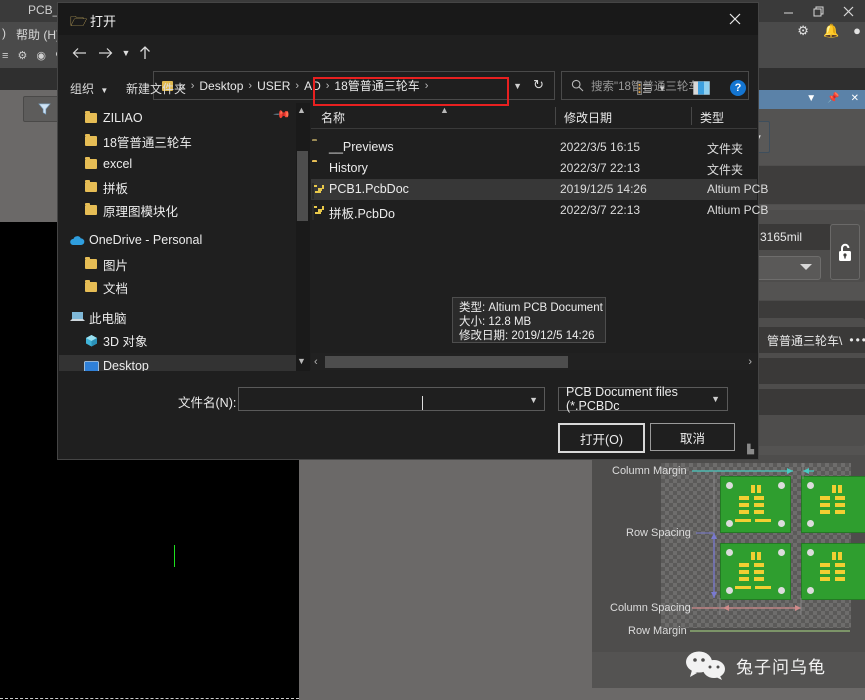  Describe the element at coordinates (129, 210) in the screenshot. I see `sidebar-item-yuanlitu: 原理图模块化` at that location.